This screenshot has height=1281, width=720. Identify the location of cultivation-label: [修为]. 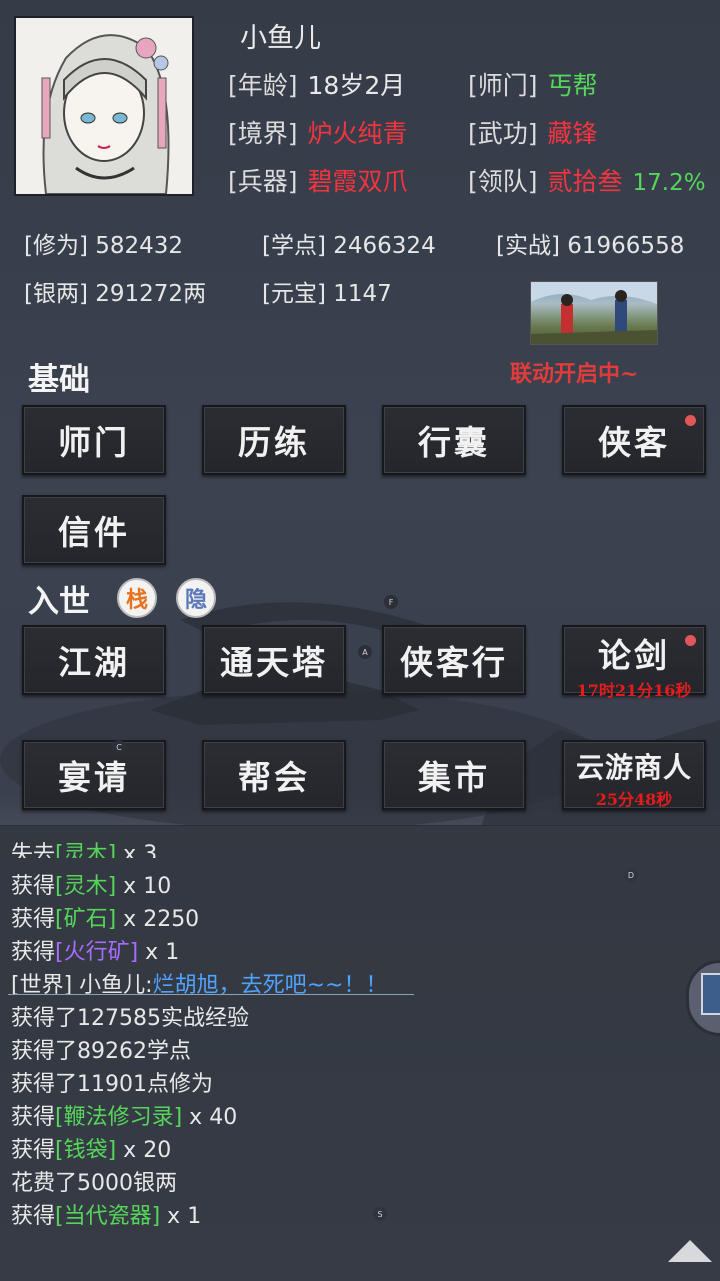
(56, 246).